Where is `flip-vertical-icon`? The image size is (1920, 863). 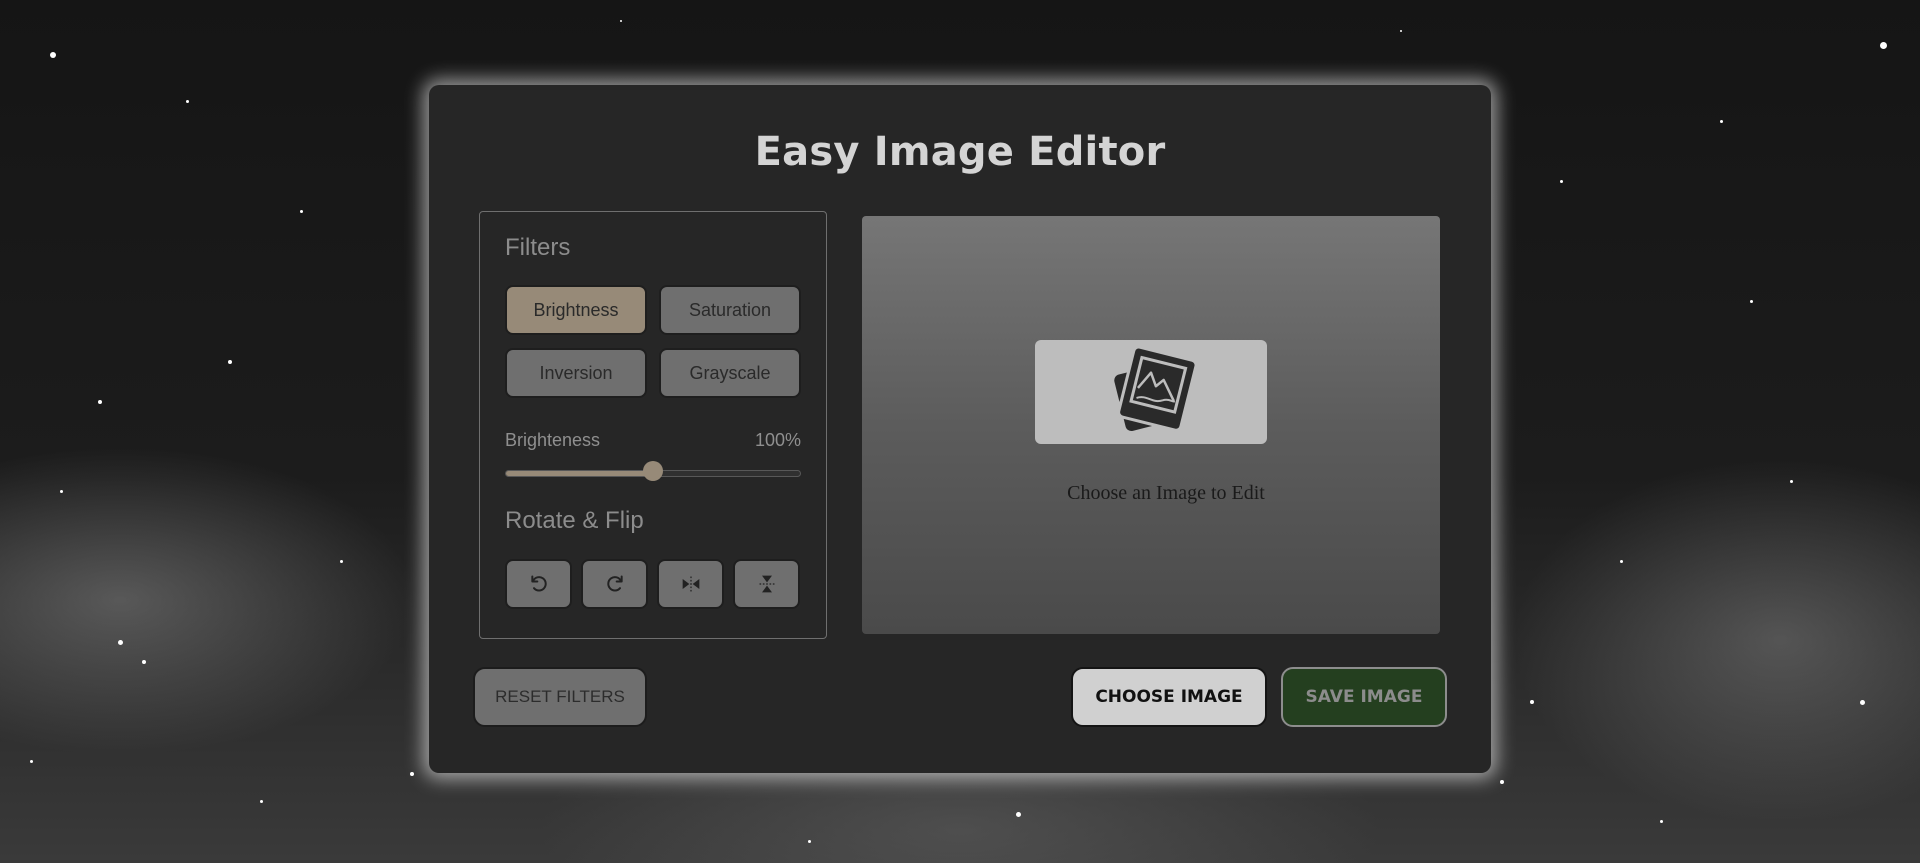
flip-vertical-icon is located at coordinates (766, 584).